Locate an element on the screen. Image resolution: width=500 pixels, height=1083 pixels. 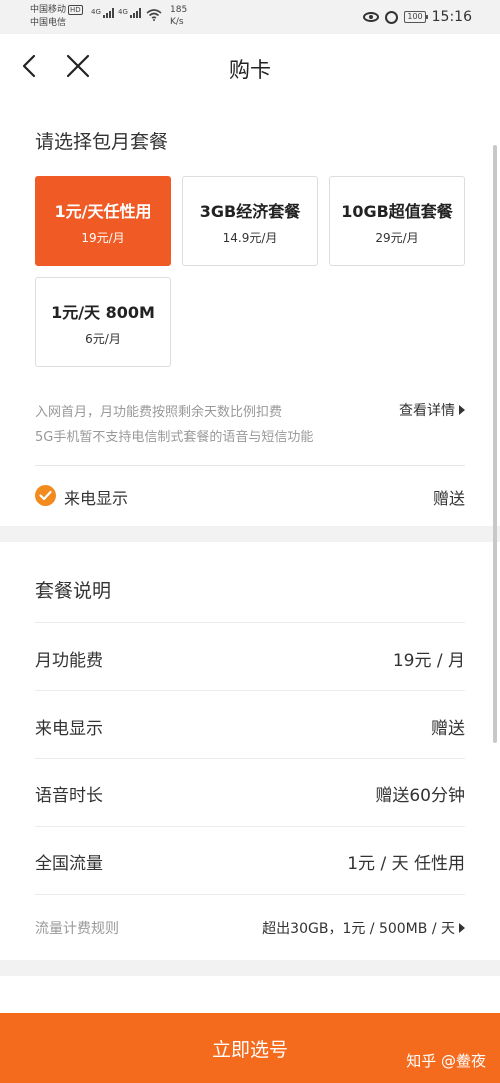
net-speed-value: 185 is located at coordinates (179, 10).